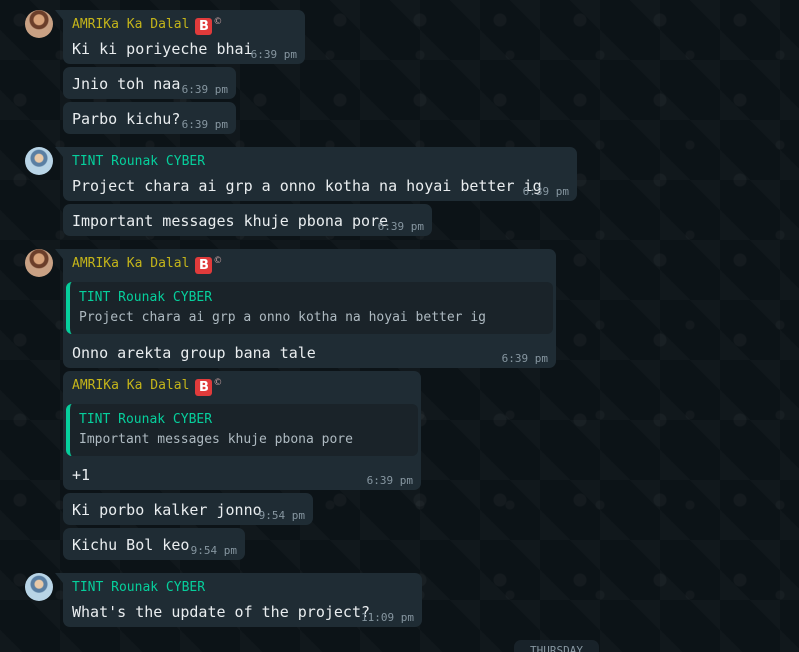 This screenshot has height=652, width=799. What do you see at coordinates (126, 84) in the screenshot?
I see `message-text: Jnio toh naa` at bounding box center [126, 84].